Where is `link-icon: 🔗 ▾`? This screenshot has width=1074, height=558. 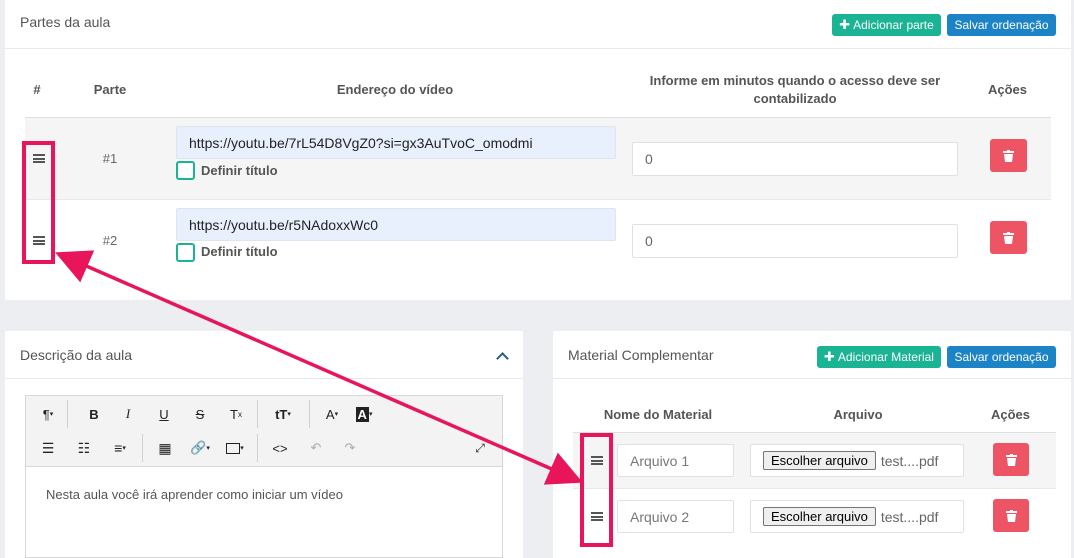 link-icon: 🔗 ▾ is located at coordinates (200, 448).